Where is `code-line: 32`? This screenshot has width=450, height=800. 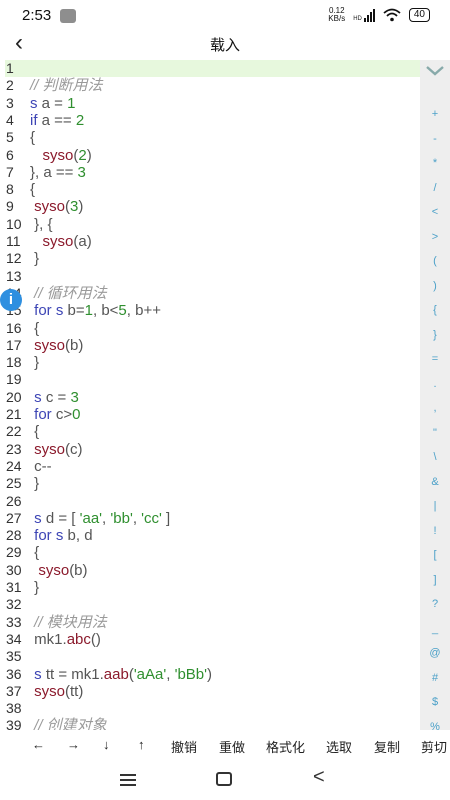
code-line: 32 is located at coordinates (15, 604).